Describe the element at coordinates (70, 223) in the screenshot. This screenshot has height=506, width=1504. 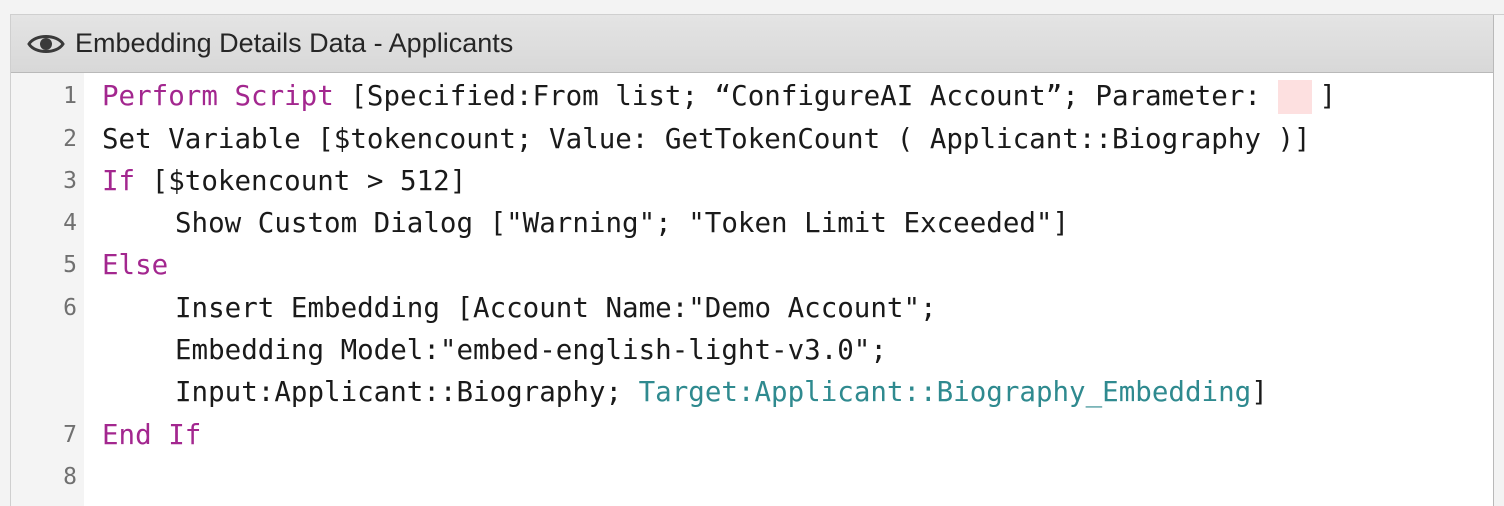
I see `line-number: 4` at that location.